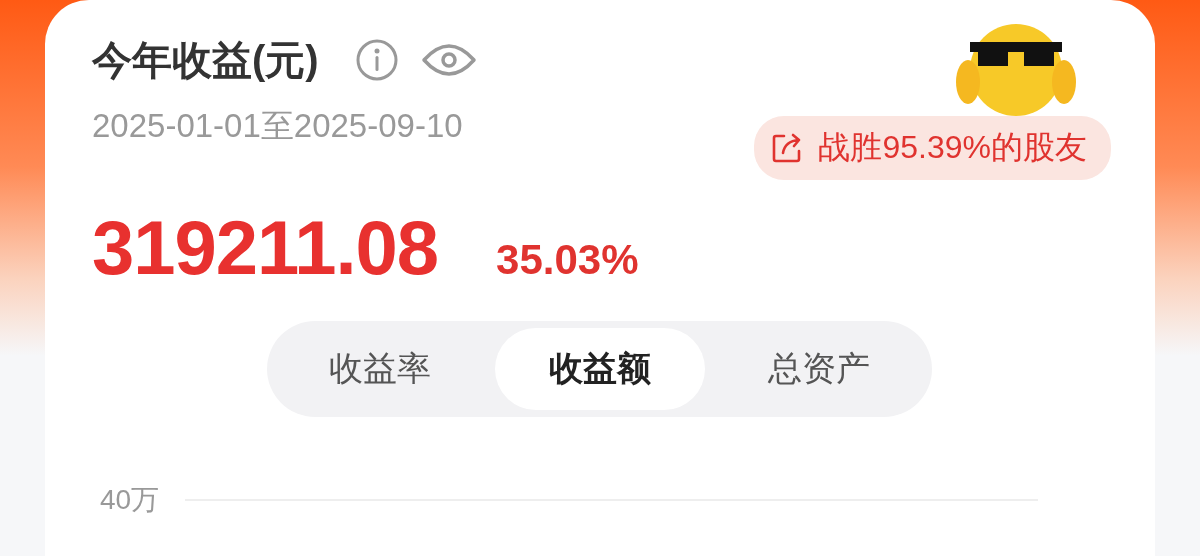 The image size is (1200, 556). What do you see at coordinates (599, 369) in the screenshot?
I see `tab: 收益额` at bounding box center [599, 369].